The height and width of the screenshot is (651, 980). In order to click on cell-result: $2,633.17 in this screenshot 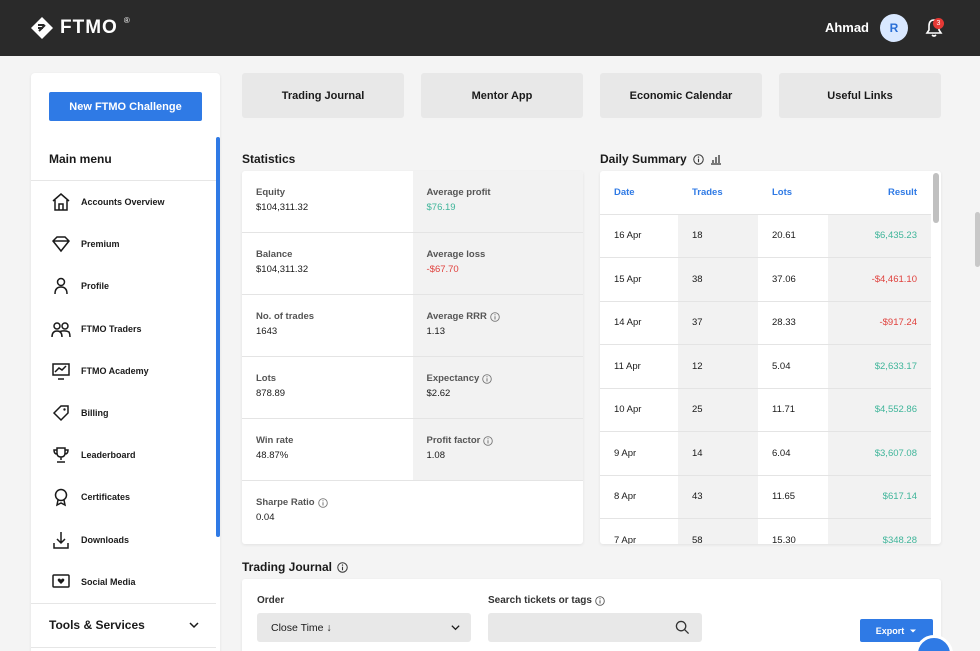, I will do `click(879, 366)`.